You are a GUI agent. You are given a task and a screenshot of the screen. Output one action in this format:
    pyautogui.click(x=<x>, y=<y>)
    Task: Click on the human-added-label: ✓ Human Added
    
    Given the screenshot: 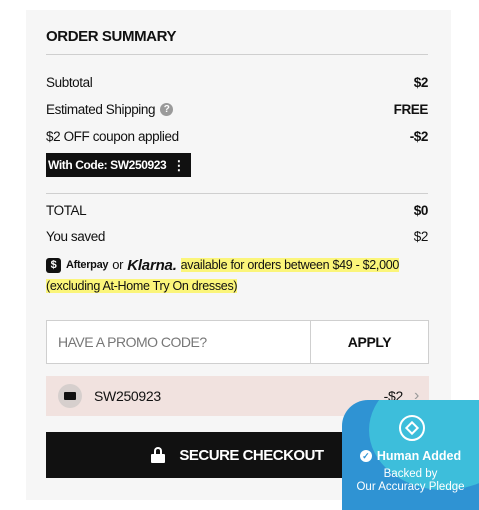 What is the action you would take?
    pyautogui.click(x=410, y=456)
    